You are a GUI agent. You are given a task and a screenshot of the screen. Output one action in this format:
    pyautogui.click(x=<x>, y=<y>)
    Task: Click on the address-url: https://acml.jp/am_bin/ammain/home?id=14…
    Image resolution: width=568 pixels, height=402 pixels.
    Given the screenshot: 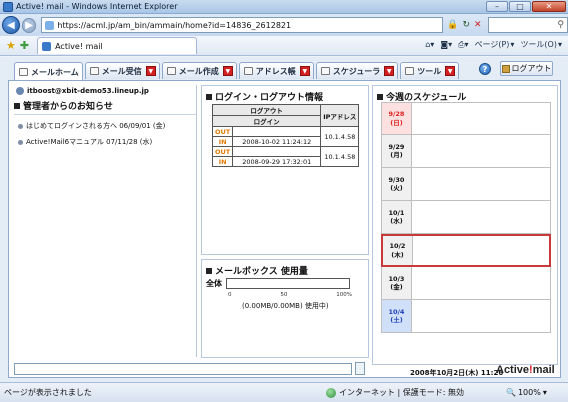 What is the action you would take?
    pyautogui.click(x=174, y=25)
    